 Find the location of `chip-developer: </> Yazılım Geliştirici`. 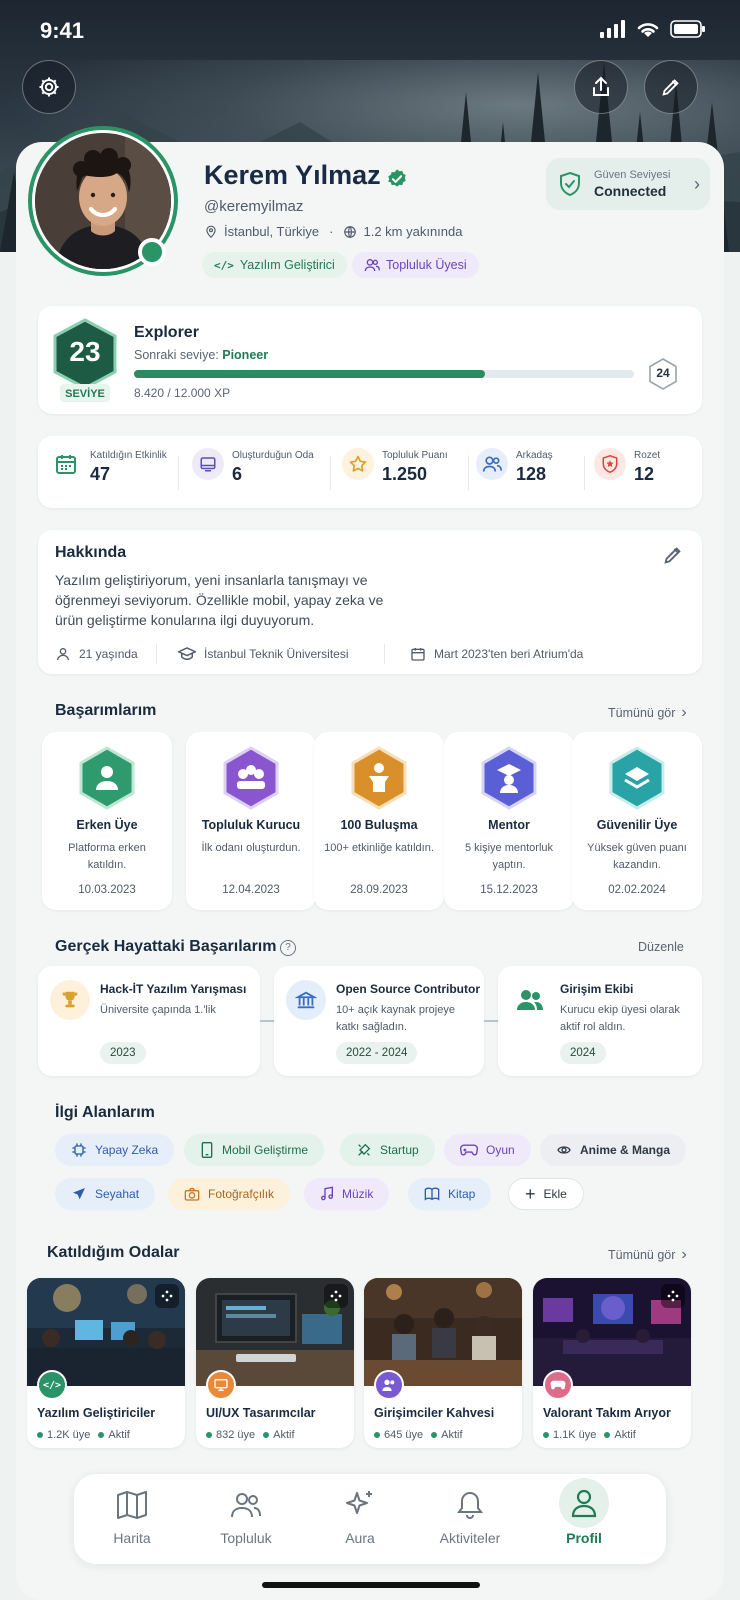

chip-developer: </> Yazılım Geliştirici is located at coordinates (274, 265).